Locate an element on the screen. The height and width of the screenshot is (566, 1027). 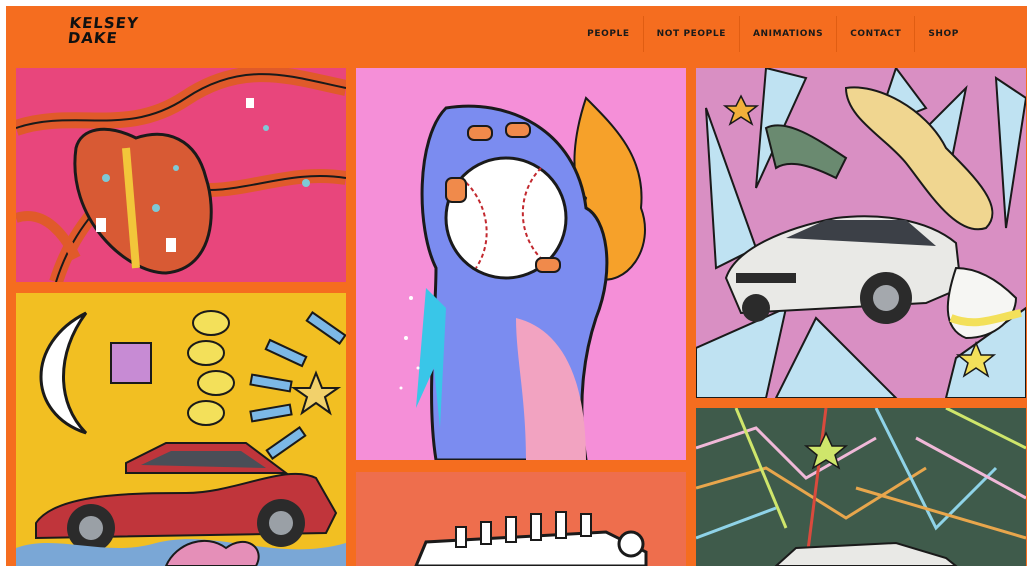
tile-engine-illustration is located at coordinates (521, 519).